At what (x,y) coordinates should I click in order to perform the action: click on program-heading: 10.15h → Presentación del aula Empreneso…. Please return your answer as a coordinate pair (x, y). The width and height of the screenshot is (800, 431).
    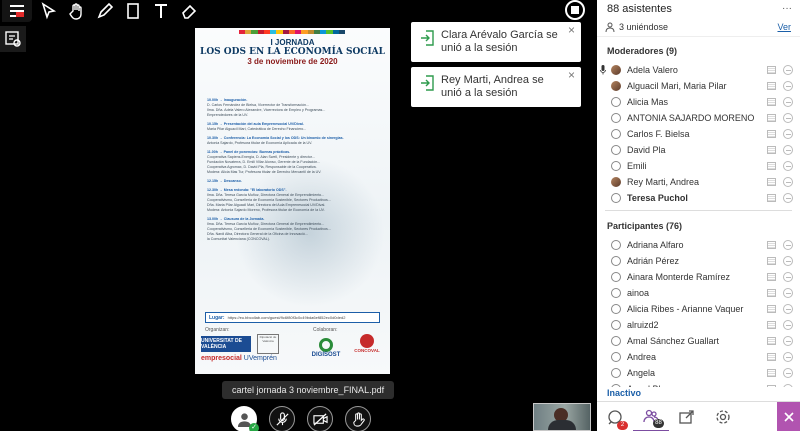
    Looking at the image, I should click on (255, 124).